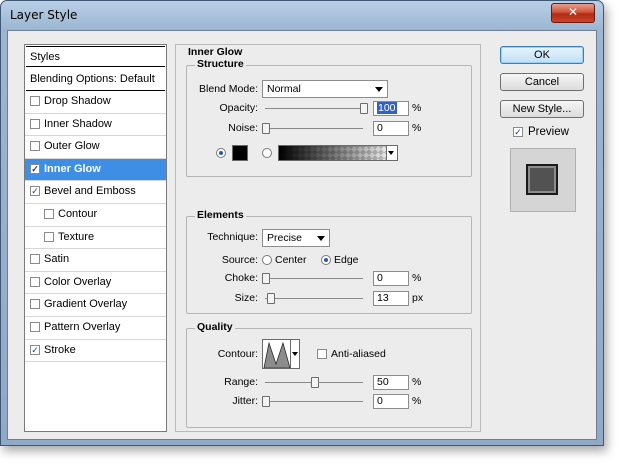  I want to click on gradient-picker, so click(338, 153).